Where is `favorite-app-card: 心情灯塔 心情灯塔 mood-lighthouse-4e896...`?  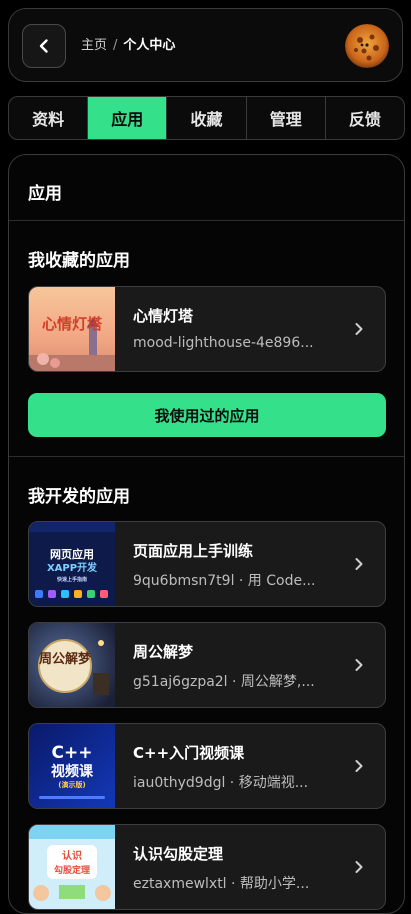 favorite-app-card: 心情灯塔 心情灯塔 mood-lighthouse-4e896... is located at coordinates (207, 329).